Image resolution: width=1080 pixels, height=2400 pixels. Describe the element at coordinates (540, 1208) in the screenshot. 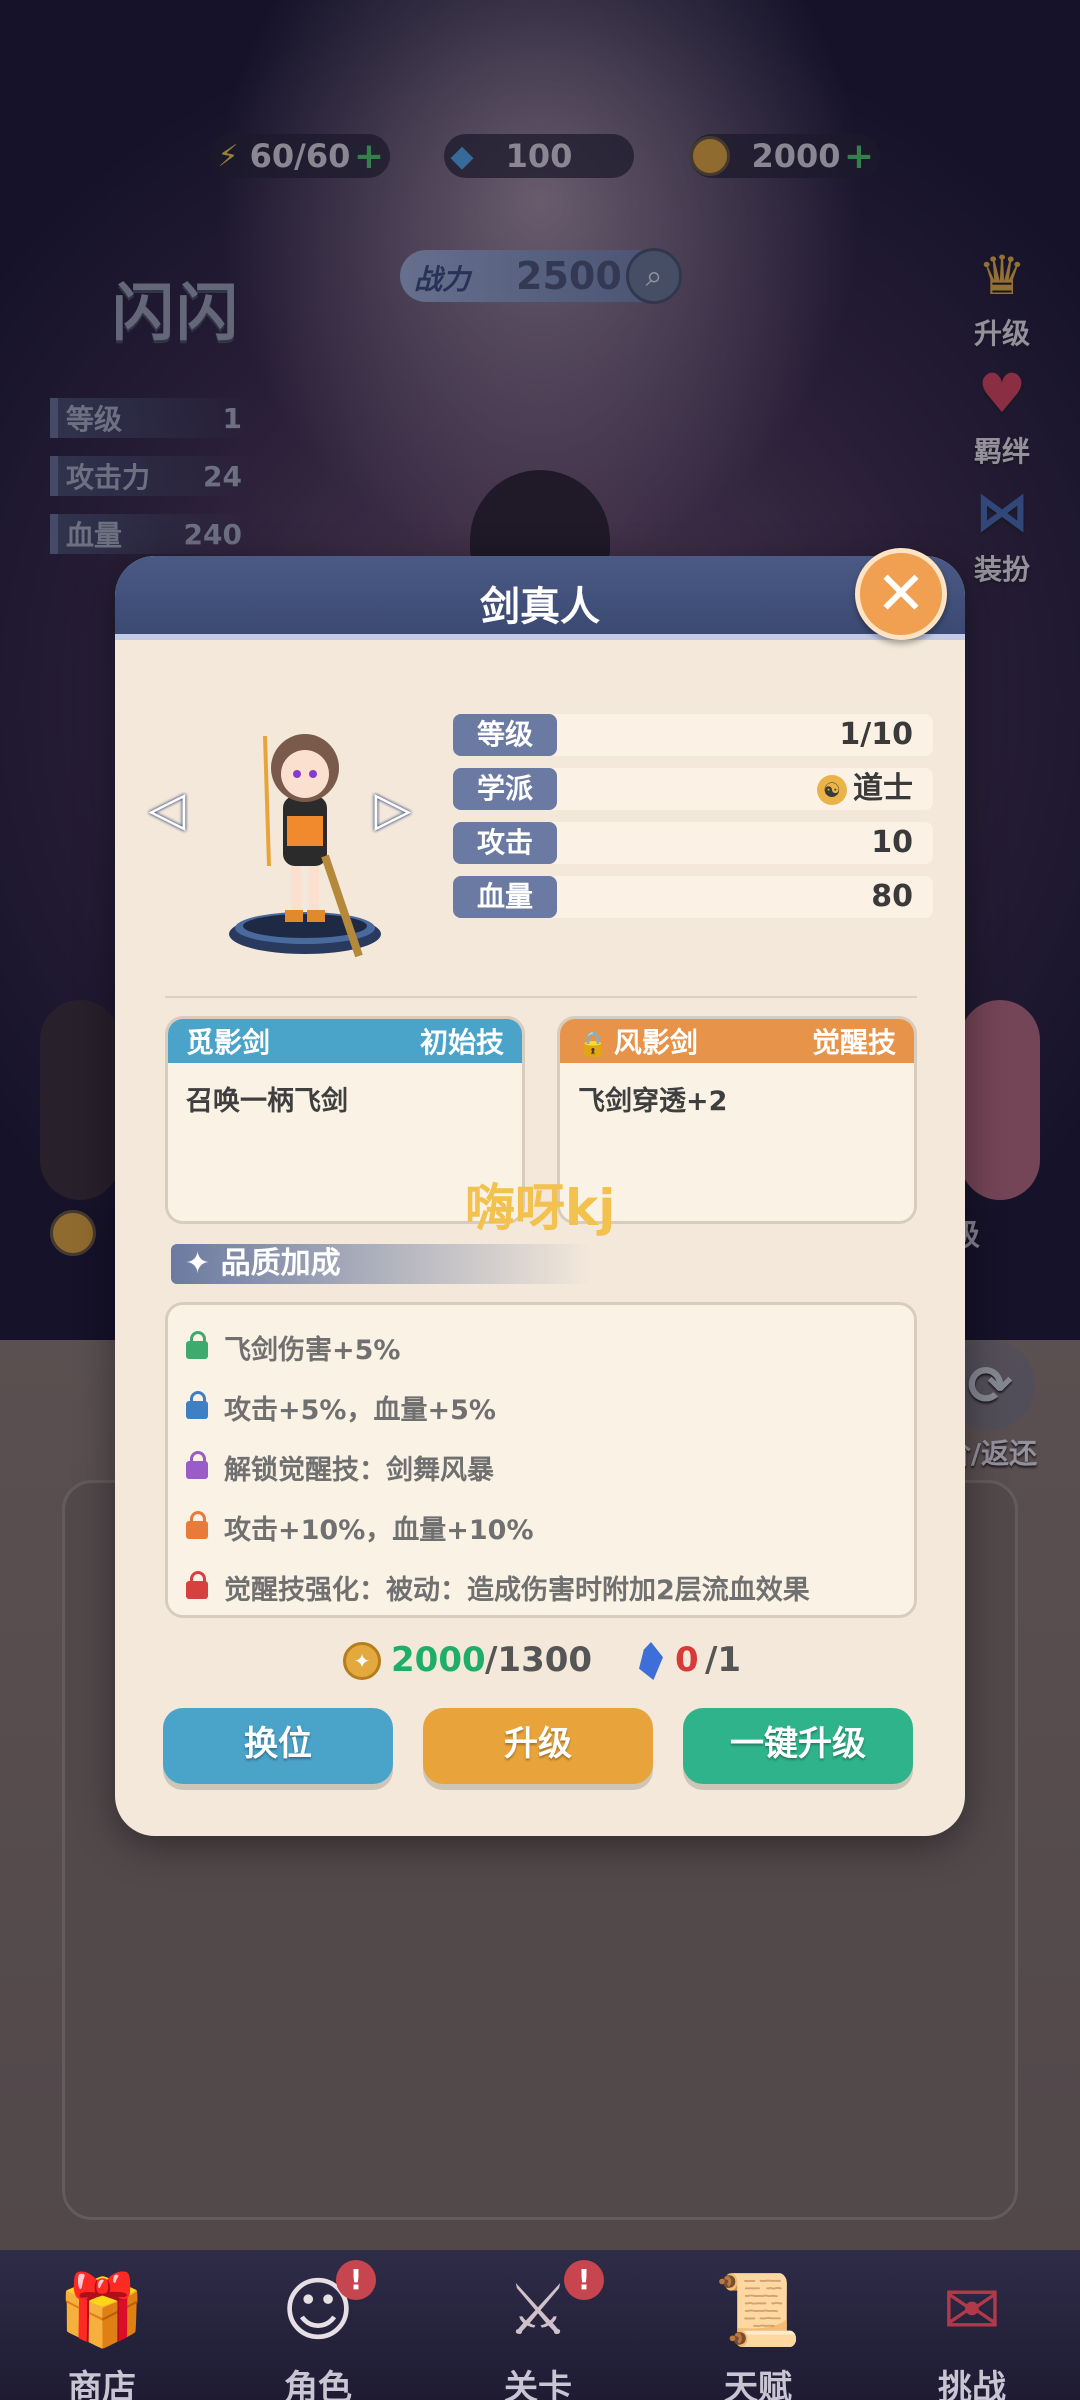

I see `watermark-text: 嗨呀kj` at that location.